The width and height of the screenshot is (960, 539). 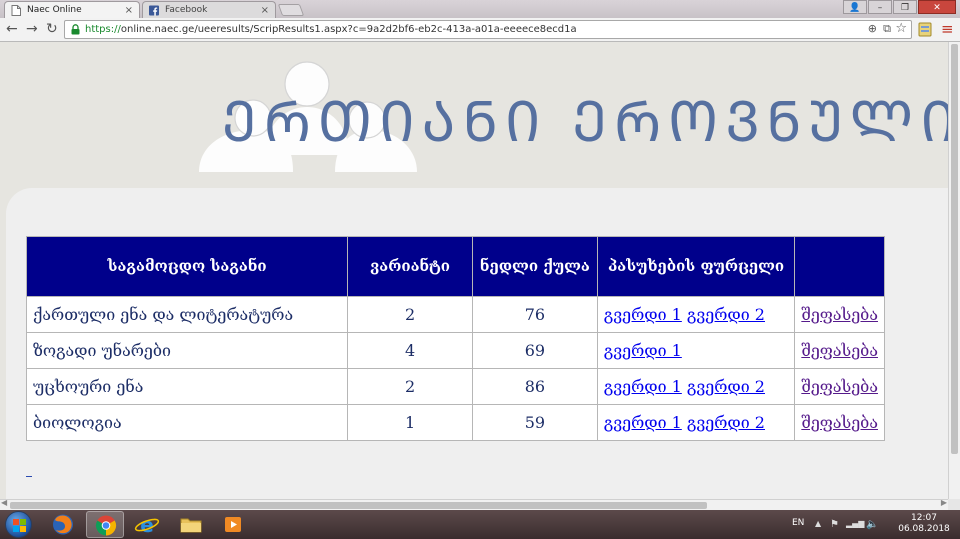 I want to click on score-cell: 86, so click(x=535, y=386).